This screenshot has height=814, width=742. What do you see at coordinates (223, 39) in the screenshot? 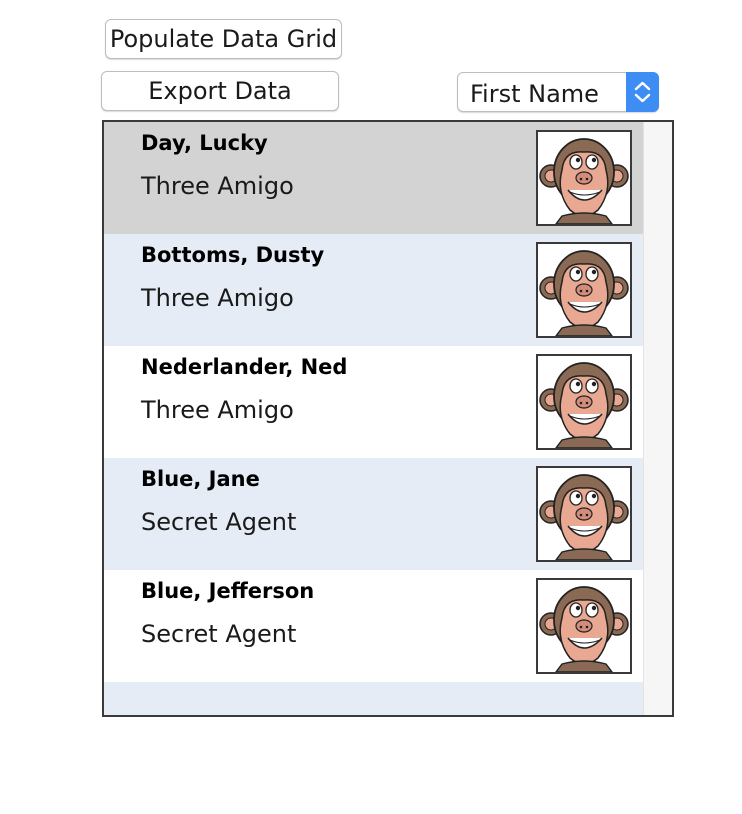
I see `populate-data-grid-button: Populate Data Grid` at bounding box center [223, 39].